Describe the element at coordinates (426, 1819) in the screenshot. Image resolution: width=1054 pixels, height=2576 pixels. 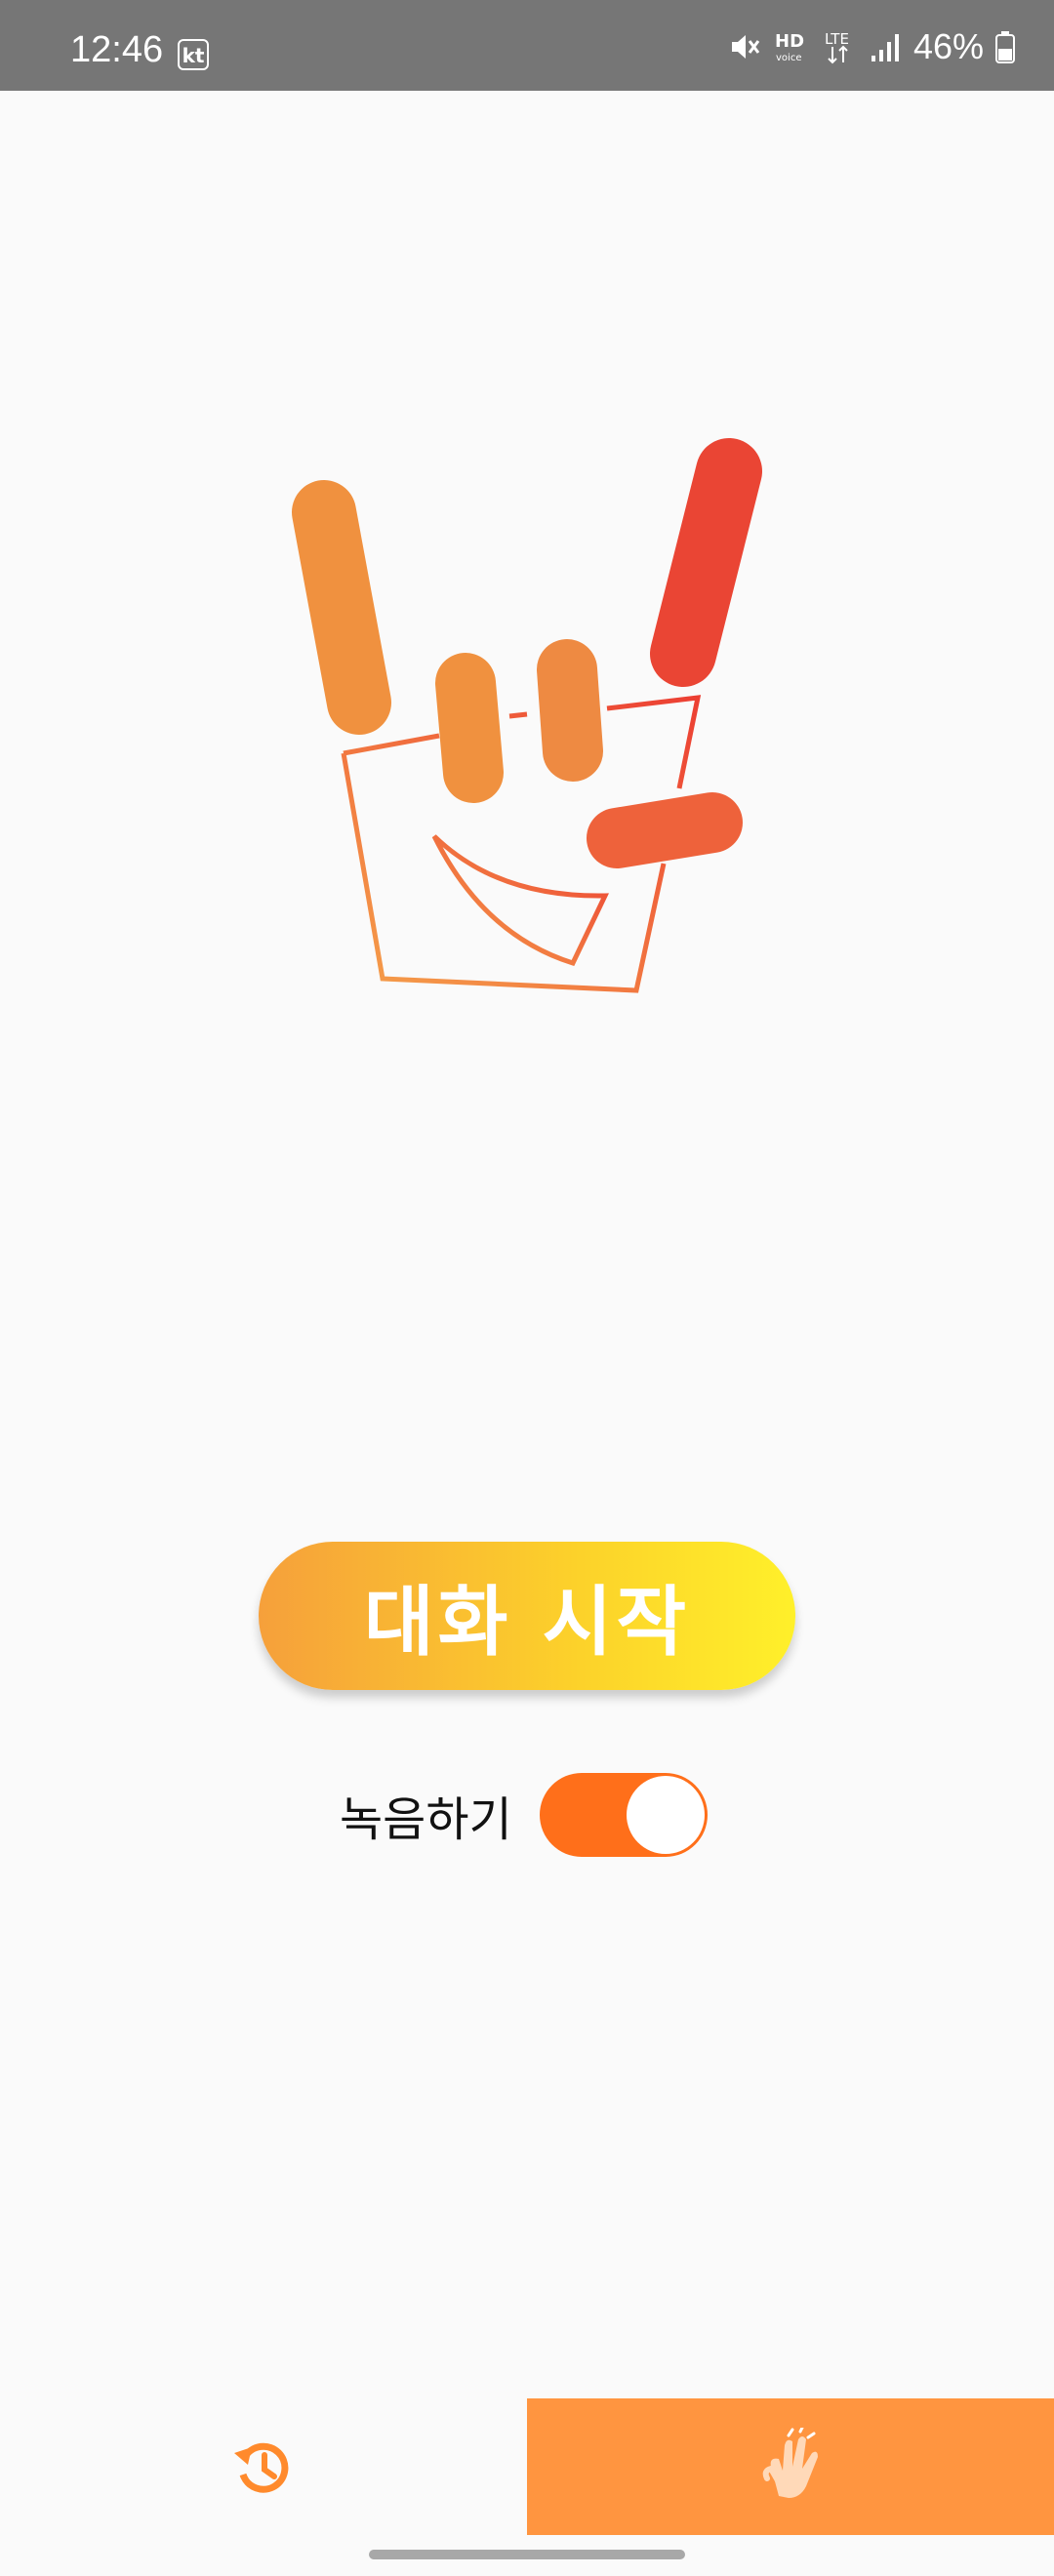
I see `record-label: 녹음하기` at that location.